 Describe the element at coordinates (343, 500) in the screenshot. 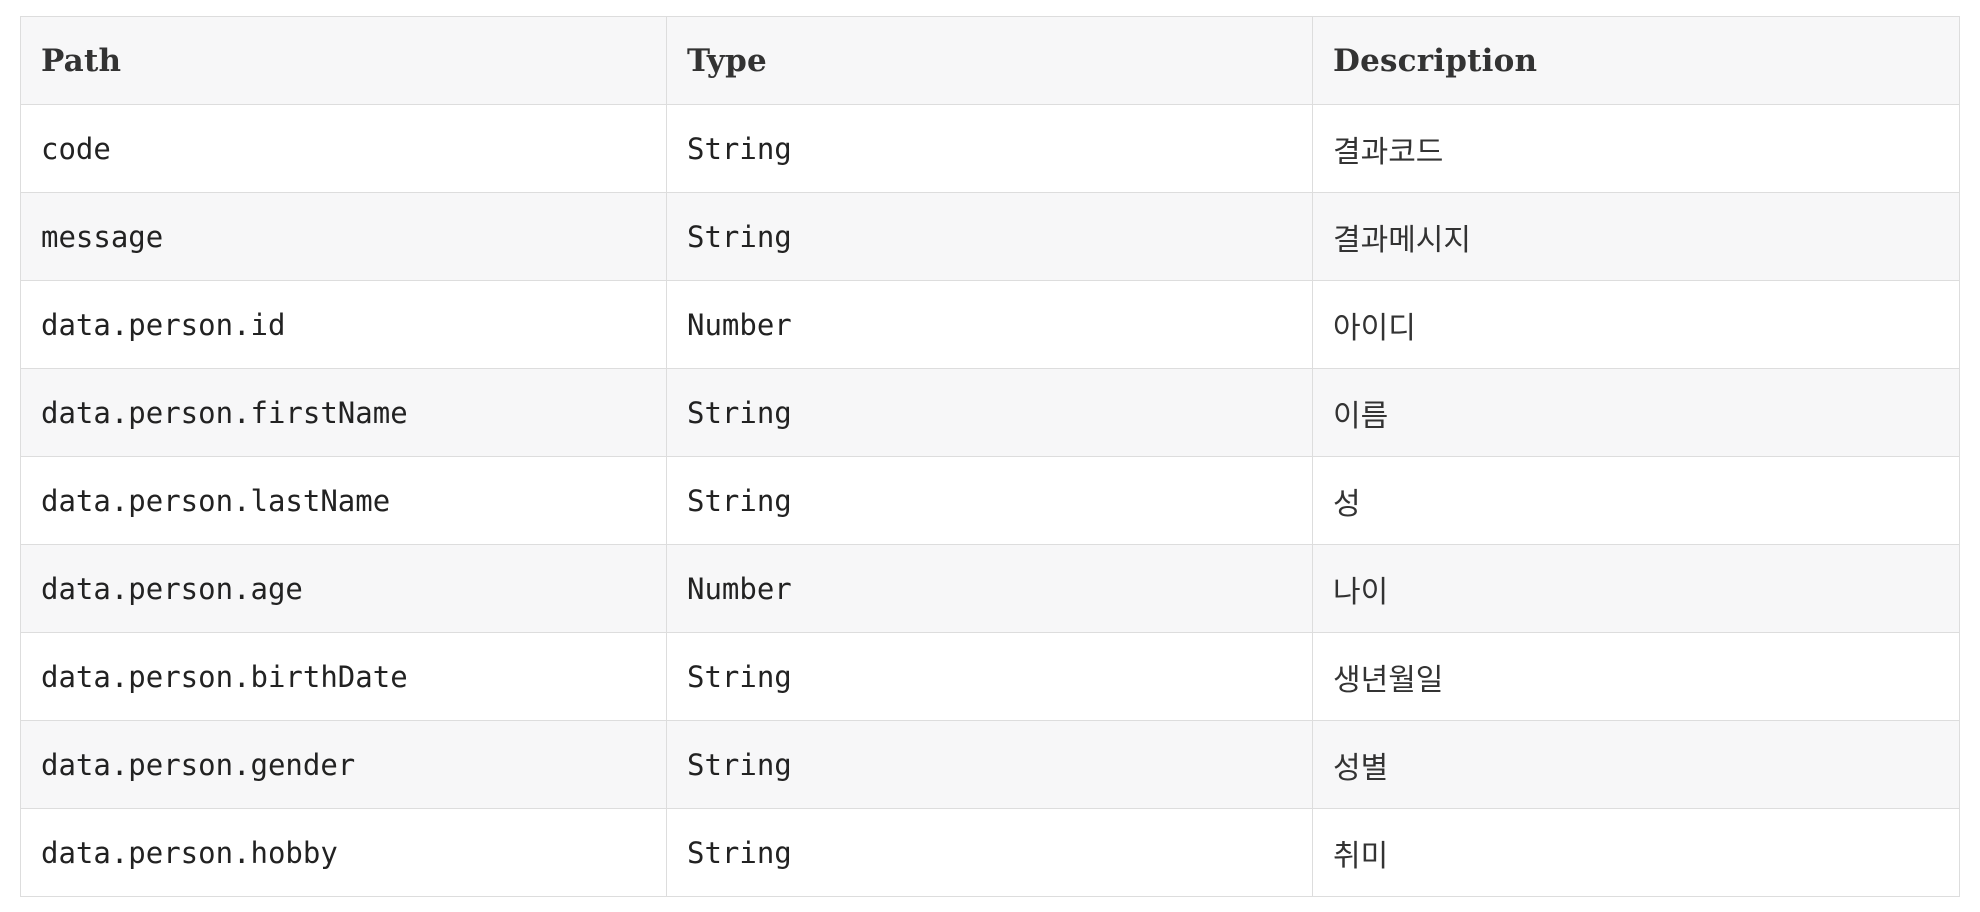

I see `cell-path: data.person.lastName` at that location.